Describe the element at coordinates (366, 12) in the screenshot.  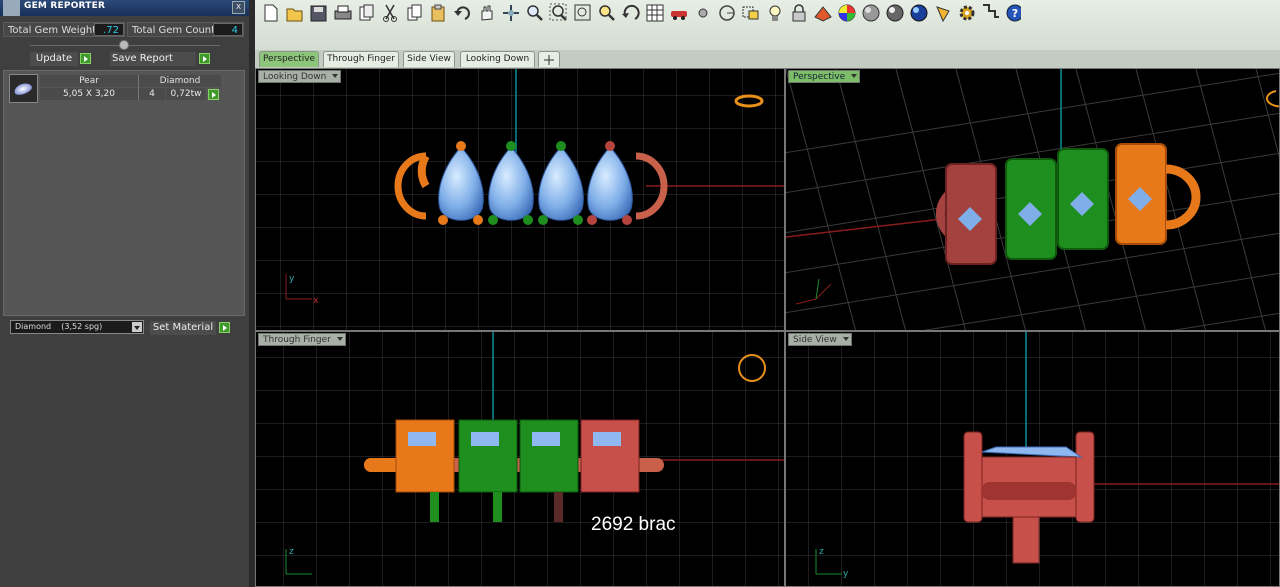
I see `copy-doc-icon` at that location.